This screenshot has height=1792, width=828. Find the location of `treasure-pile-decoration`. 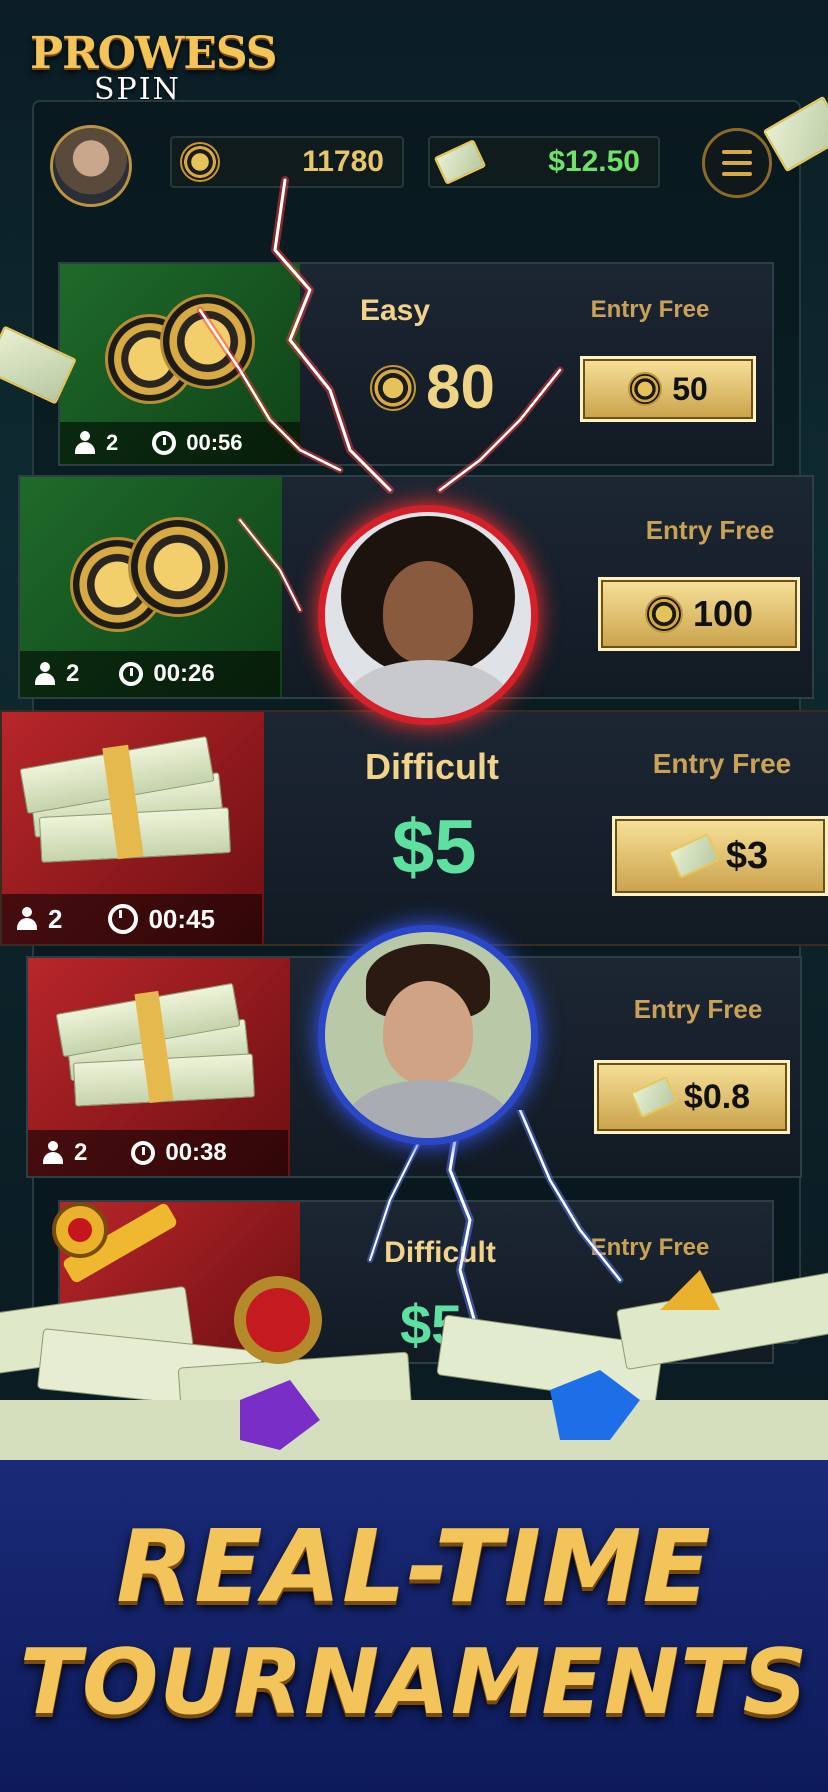

treasure-pile-decoration is located at coordinates (414, 1336).